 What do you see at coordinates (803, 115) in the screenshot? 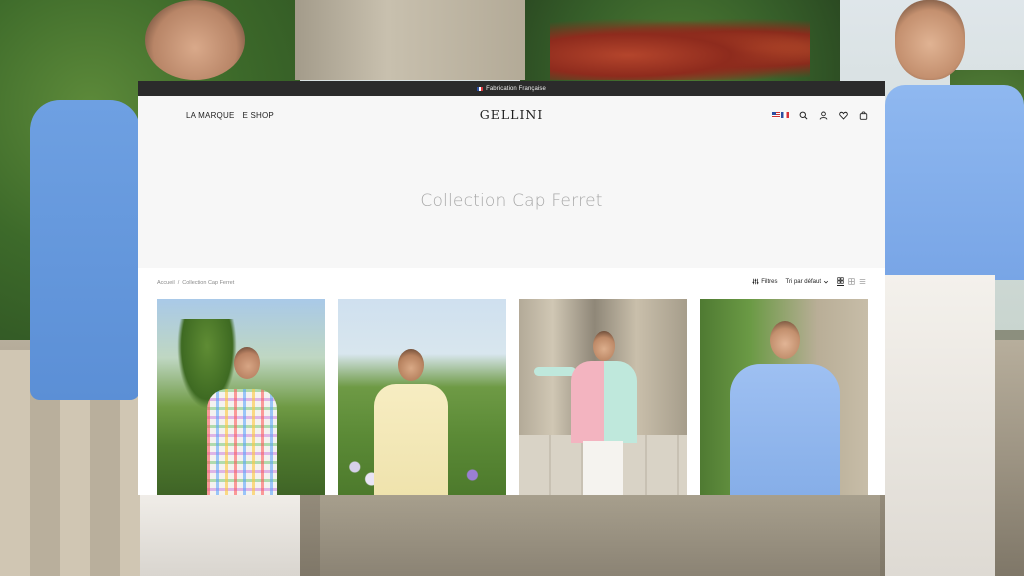
I see `search-icon` at bounding box center [803, 115].